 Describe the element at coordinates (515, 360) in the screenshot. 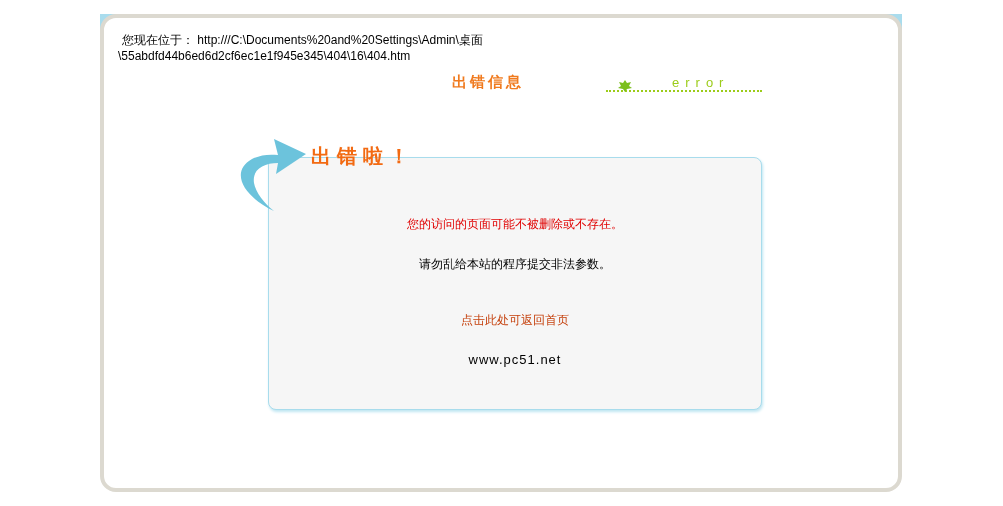

I see `site-address: www.pc51.net` at that location.